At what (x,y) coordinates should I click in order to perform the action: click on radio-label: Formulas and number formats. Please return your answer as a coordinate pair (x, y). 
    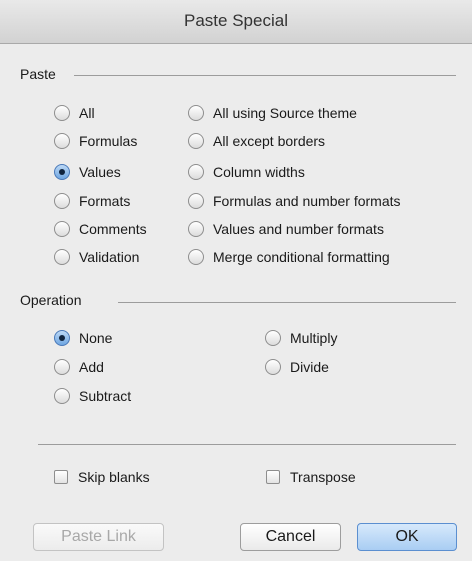
    Looking at the image, I should click on (307, 201).